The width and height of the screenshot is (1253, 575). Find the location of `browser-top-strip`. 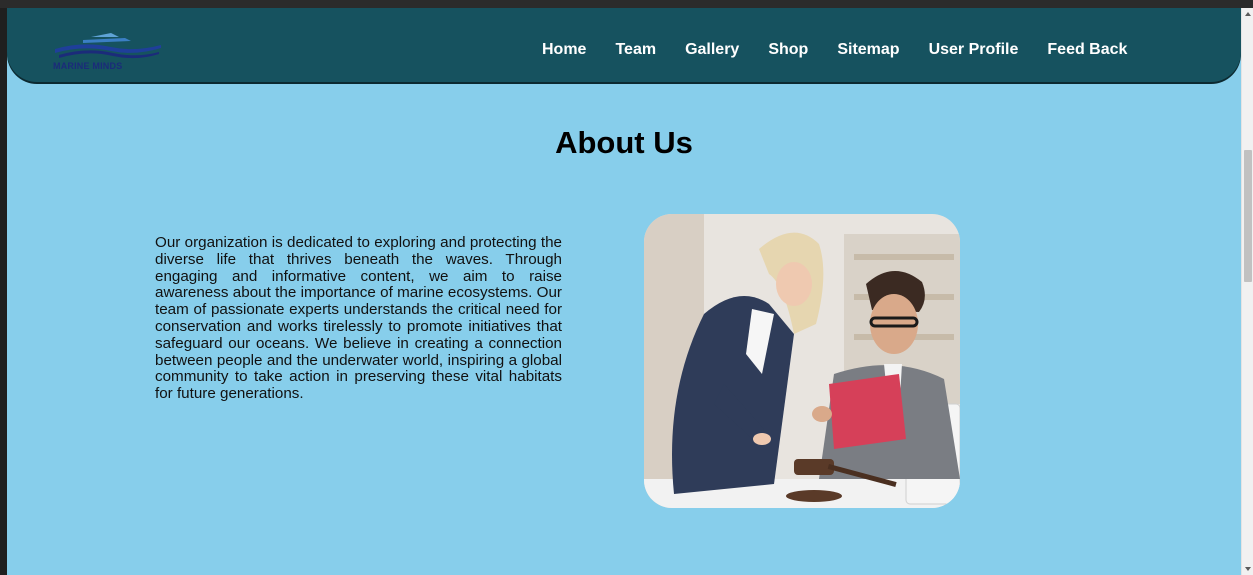

browser-top-strip is located at coordinates (626, 4).